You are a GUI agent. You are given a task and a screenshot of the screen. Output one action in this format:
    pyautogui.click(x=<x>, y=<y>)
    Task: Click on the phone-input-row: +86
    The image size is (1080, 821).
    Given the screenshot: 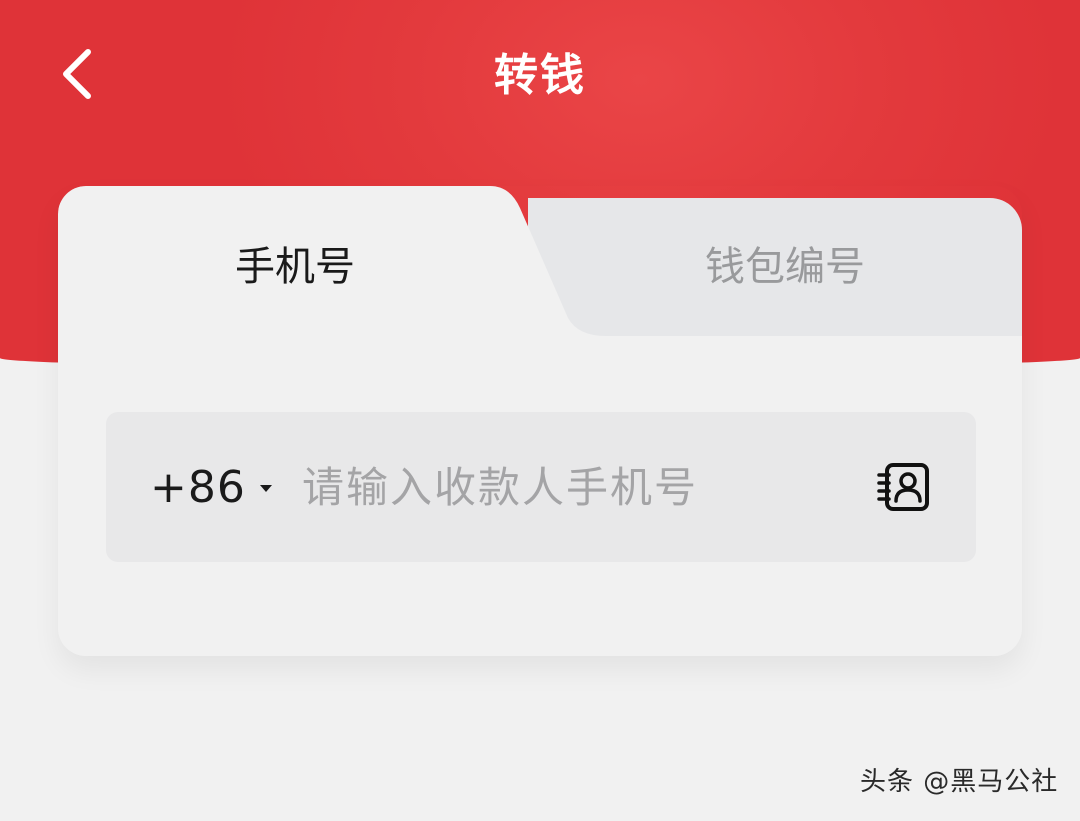 What is the action you would take?
    pyautogui.click(x=541, y=487)
    